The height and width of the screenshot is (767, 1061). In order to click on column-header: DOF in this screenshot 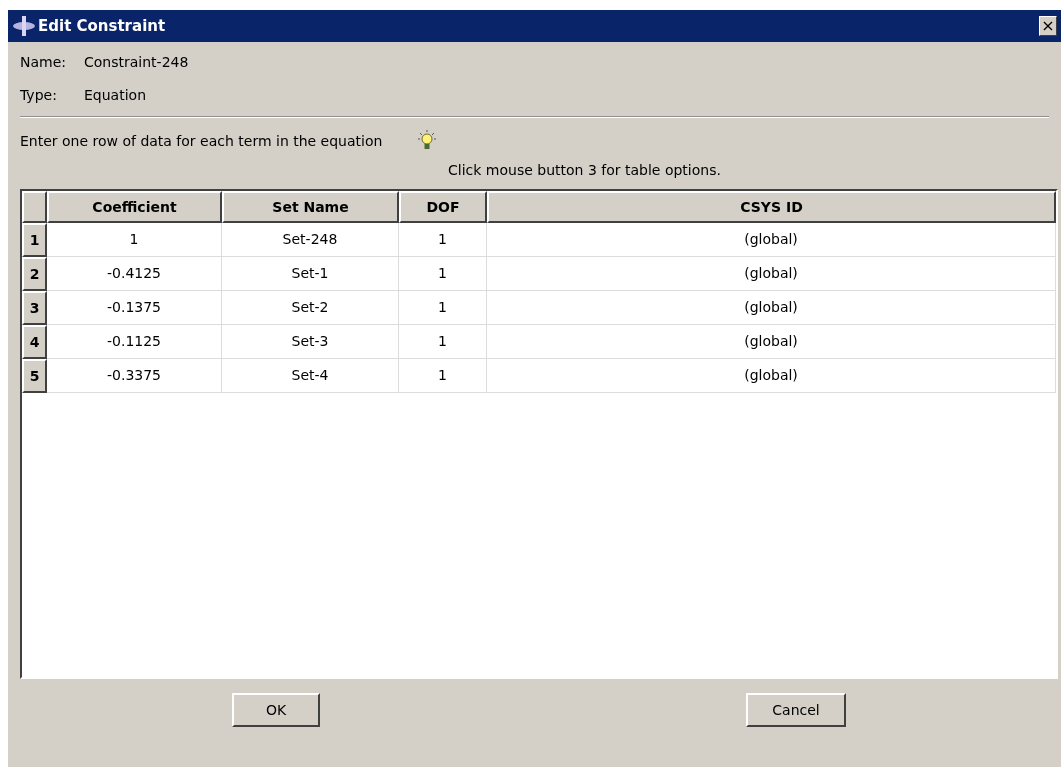, I will do `click(443, 207)`.